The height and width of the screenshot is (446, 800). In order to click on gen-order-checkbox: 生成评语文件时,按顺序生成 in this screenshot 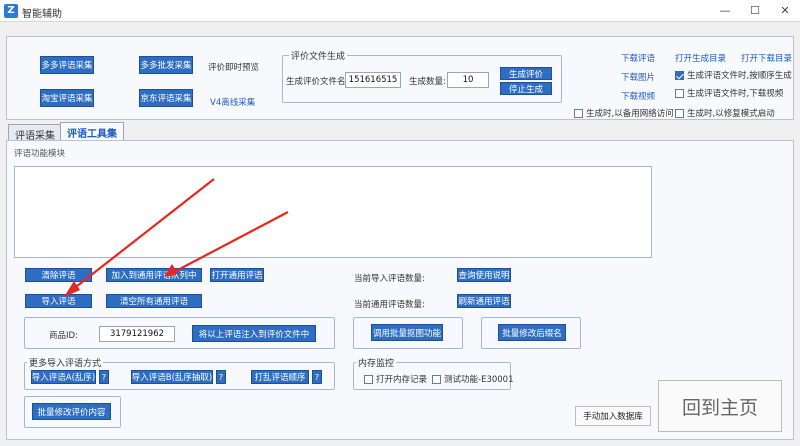, I will do `click(733, 75)`.